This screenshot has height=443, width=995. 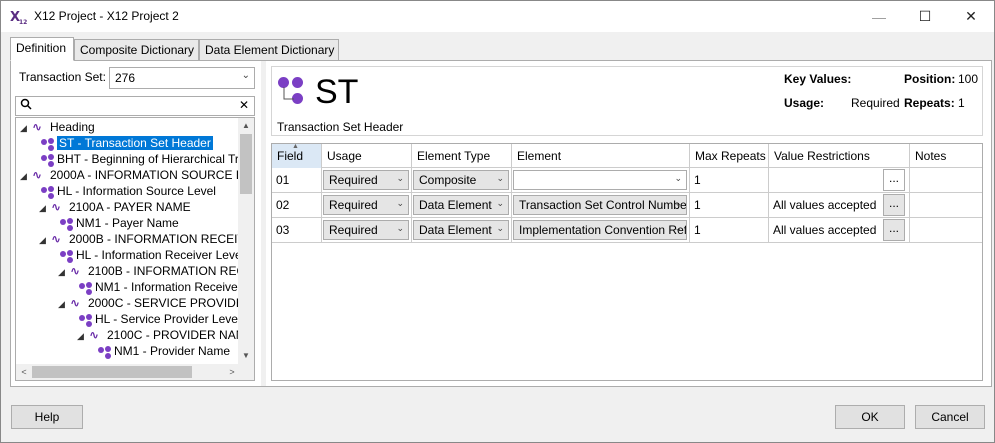 What do you see at coordinates (148, 271) in the screenshot?
I see `tree-loop-node: ◢∿ 2100B - INFORMATION RECEIVER NAME` at bounding box center [148, 271].